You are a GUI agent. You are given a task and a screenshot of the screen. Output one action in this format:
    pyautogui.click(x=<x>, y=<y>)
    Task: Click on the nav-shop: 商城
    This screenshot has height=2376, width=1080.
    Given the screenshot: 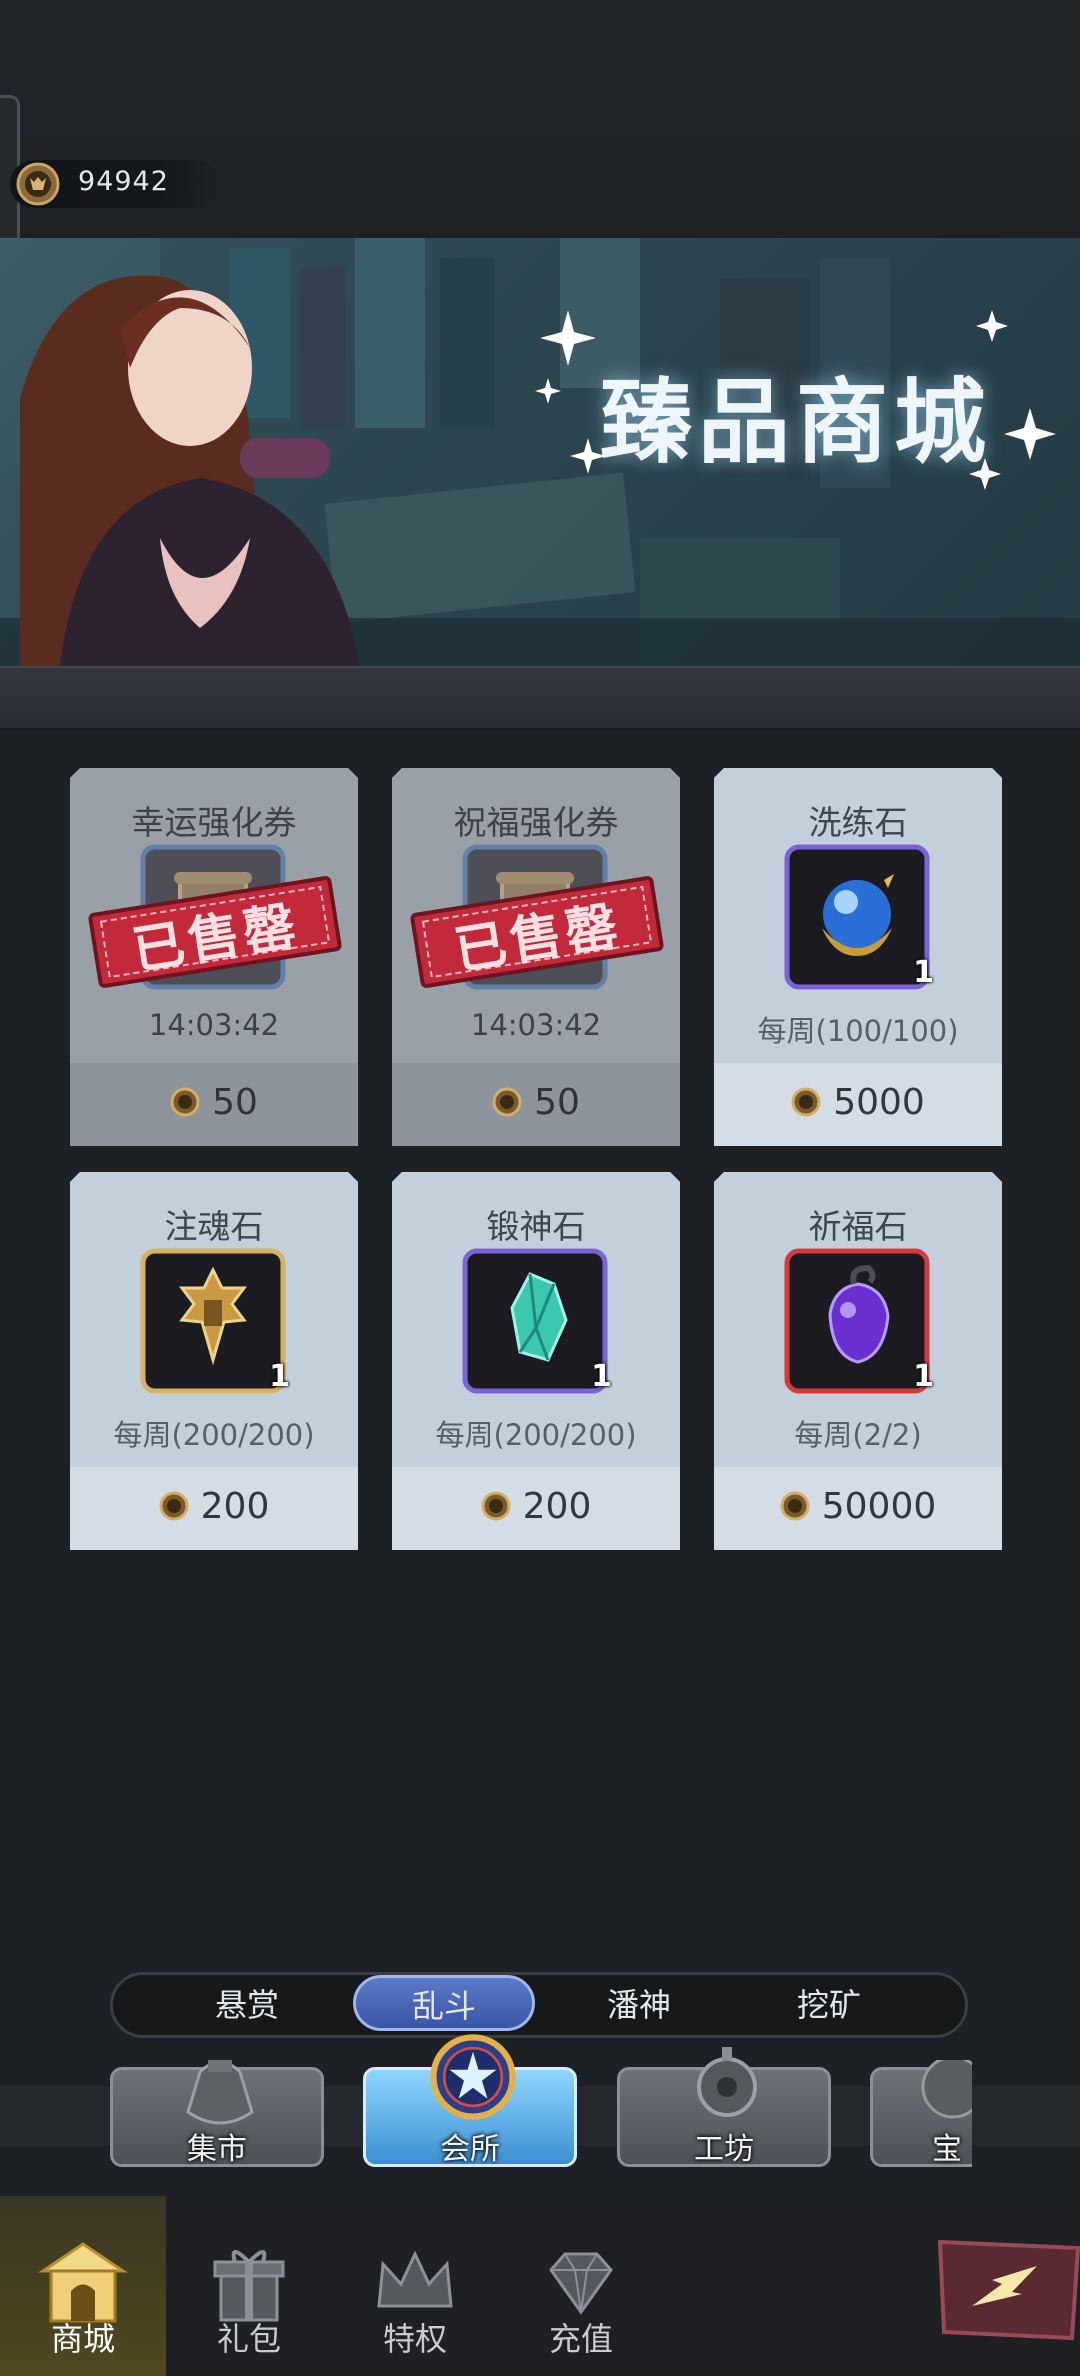 What is the action you would take?
    pyautogui.click(x=83, y=2286)
    